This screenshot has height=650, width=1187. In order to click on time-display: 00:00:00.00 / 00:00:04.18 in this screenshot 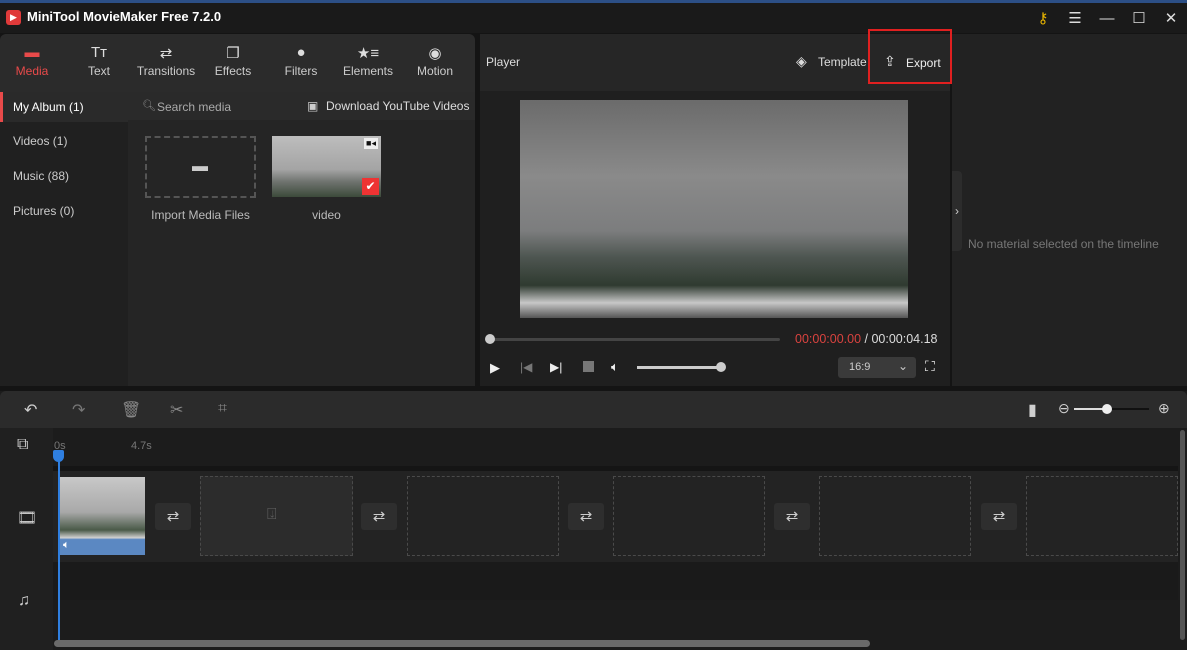, I will do `click(866, 339)`.